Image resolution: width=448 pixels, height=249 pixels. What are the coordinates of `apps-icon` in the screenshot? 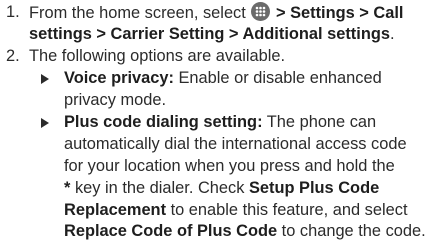 It's located at (261, 11).